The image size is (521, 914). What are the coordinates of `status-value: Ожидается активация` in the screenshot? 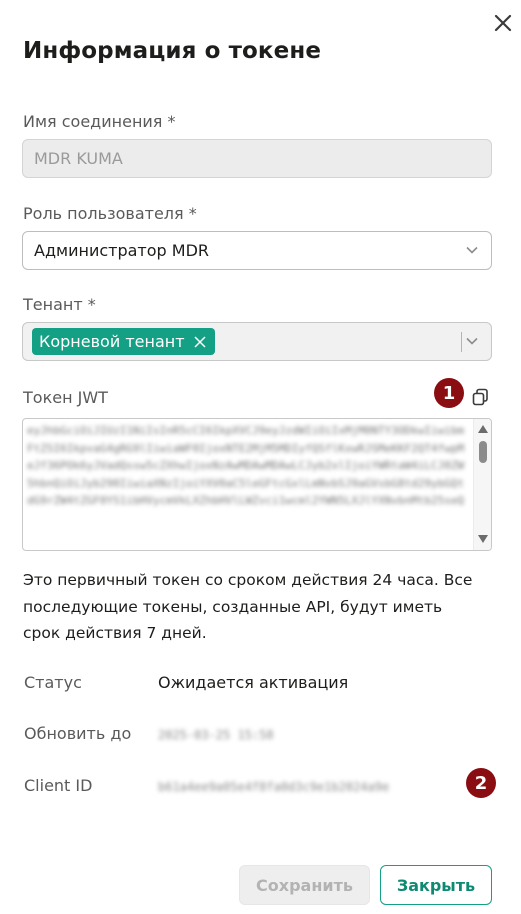 It's located at (253, 682).